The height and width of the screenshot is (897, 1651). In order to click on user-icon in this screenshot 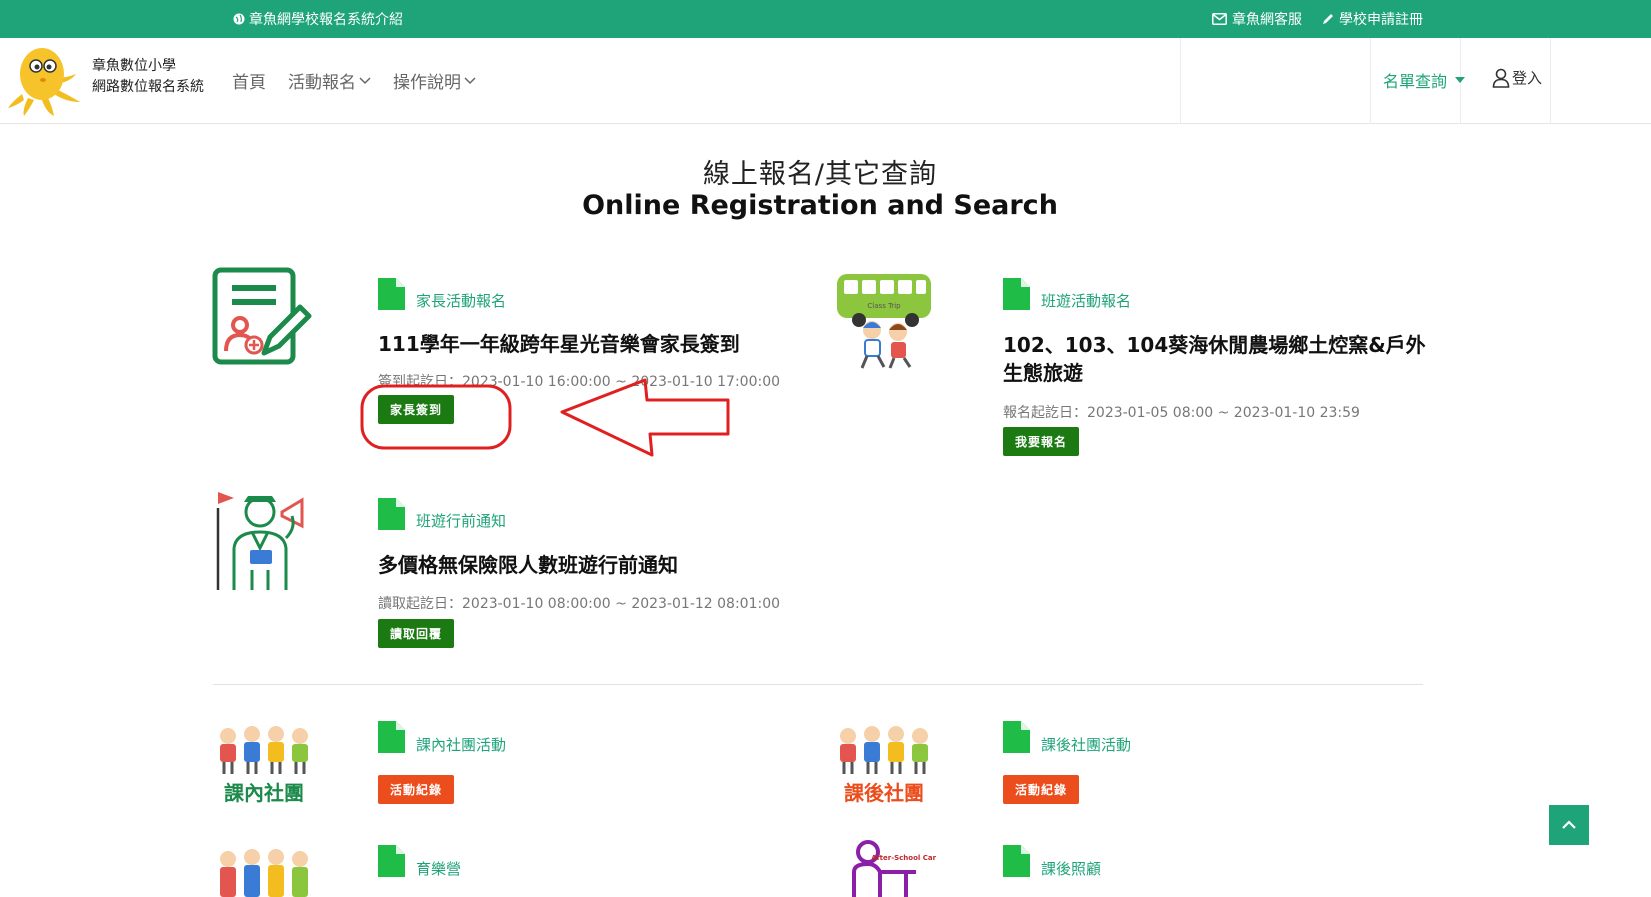, I will do `click(1501, 78)`.